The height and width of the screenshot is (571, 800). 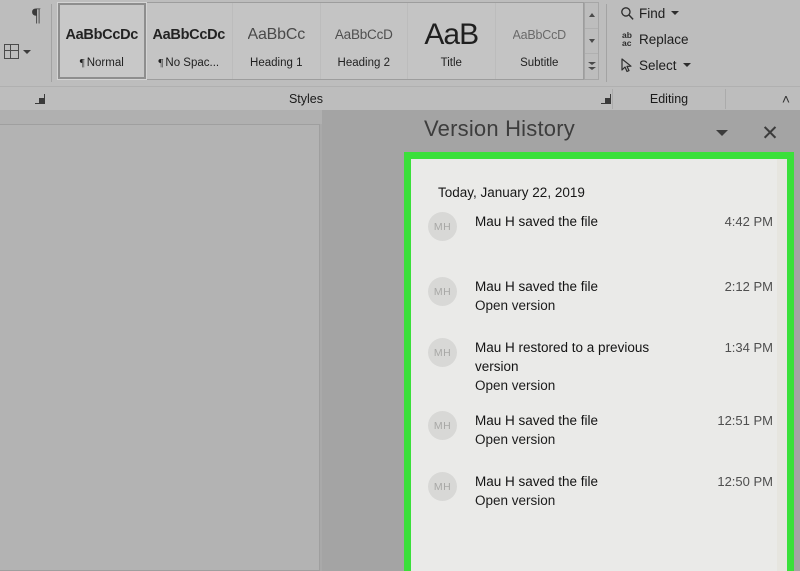 I want to click on style-name-text: Subtitle, so click(x=539, y=62).